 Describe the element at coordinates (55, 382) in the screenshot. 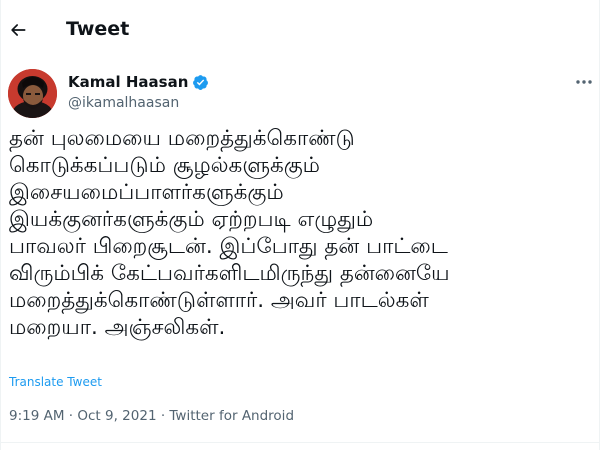

I see `translate-tweet-link: Translate Tweet` at that location.